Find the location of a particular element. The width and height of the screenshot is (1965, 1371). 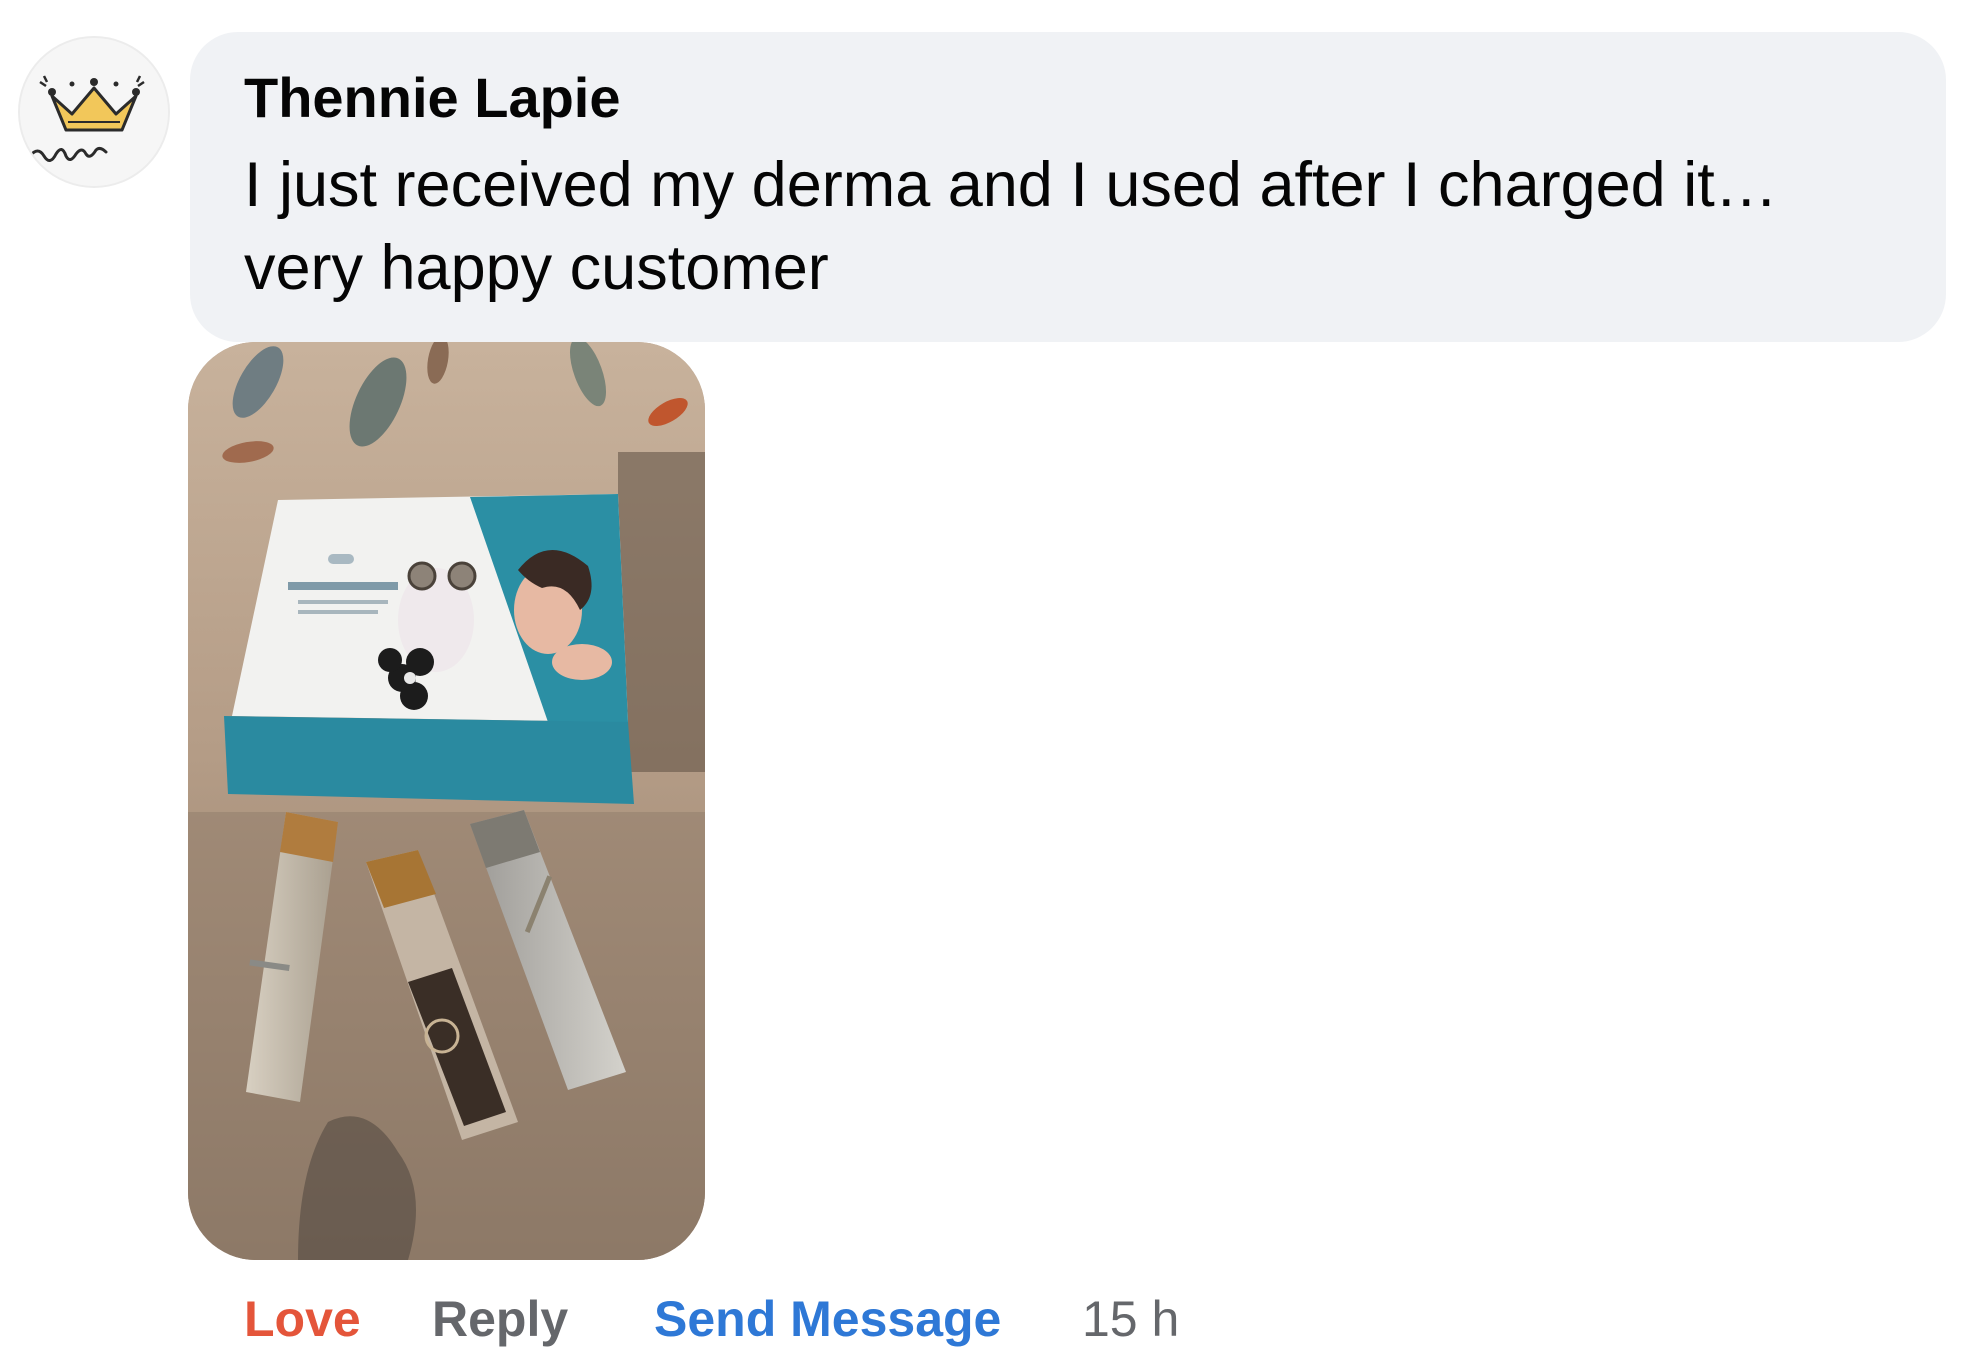

avatar is located at coordinates (94, 112).